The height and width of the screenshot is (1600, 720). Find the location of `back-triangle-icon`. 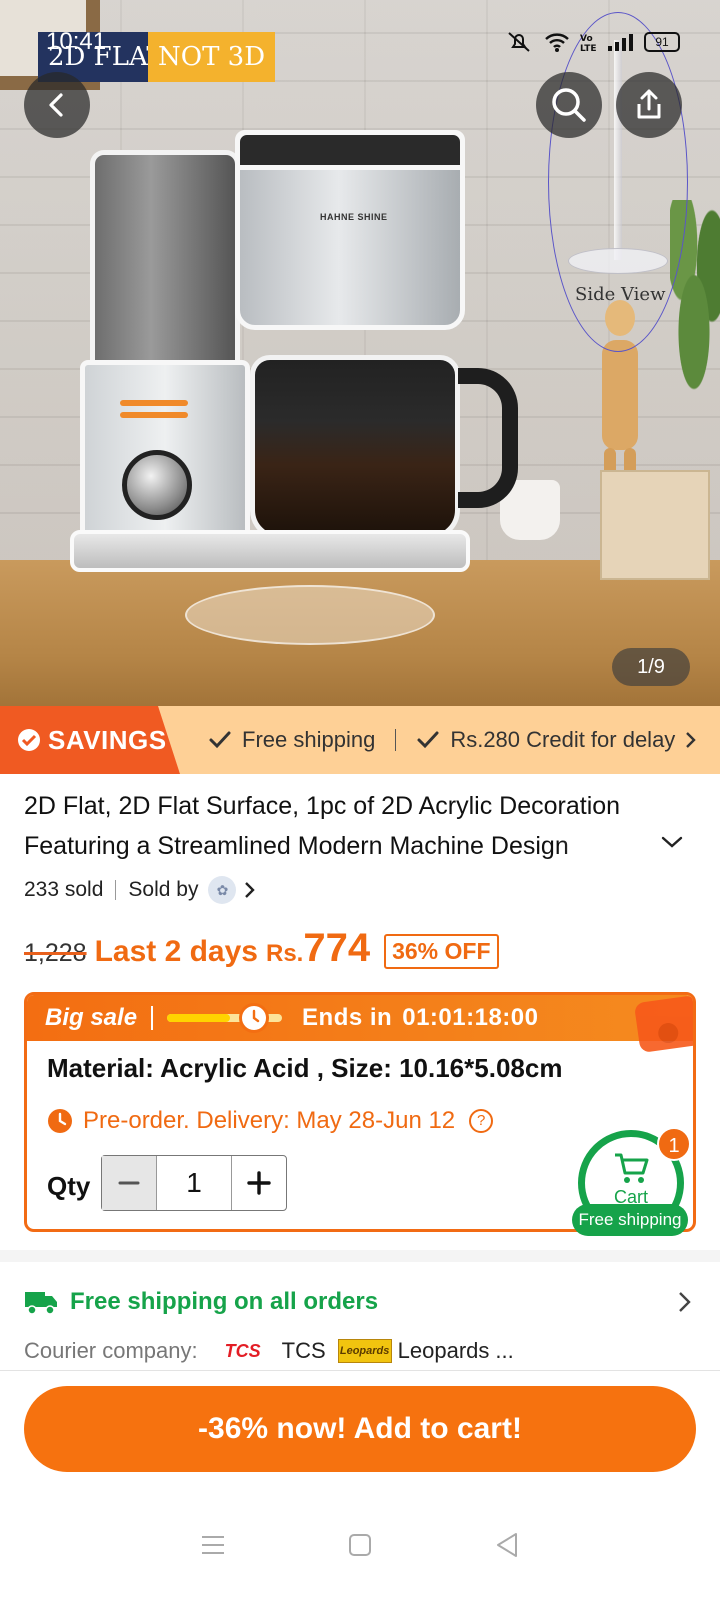

back-triangle-icon is located at coordinates (507, 1545).